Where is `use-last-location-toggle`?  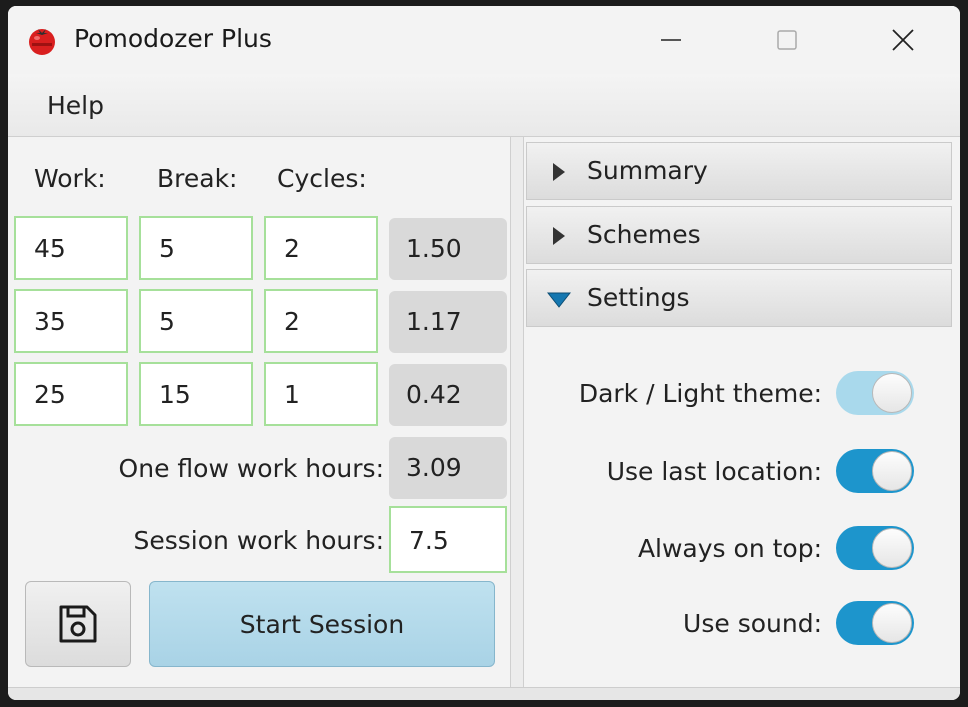 use-last-location-toggle is located at coordinates (875, 471).